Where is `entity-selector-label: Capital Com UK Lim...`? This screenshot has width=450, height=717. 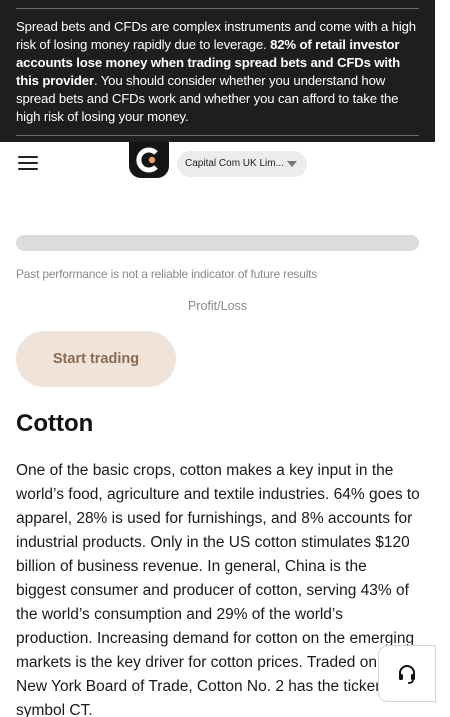 entity-selector-label: Capital Com UK Lim... is located at coordinates (234, 163).